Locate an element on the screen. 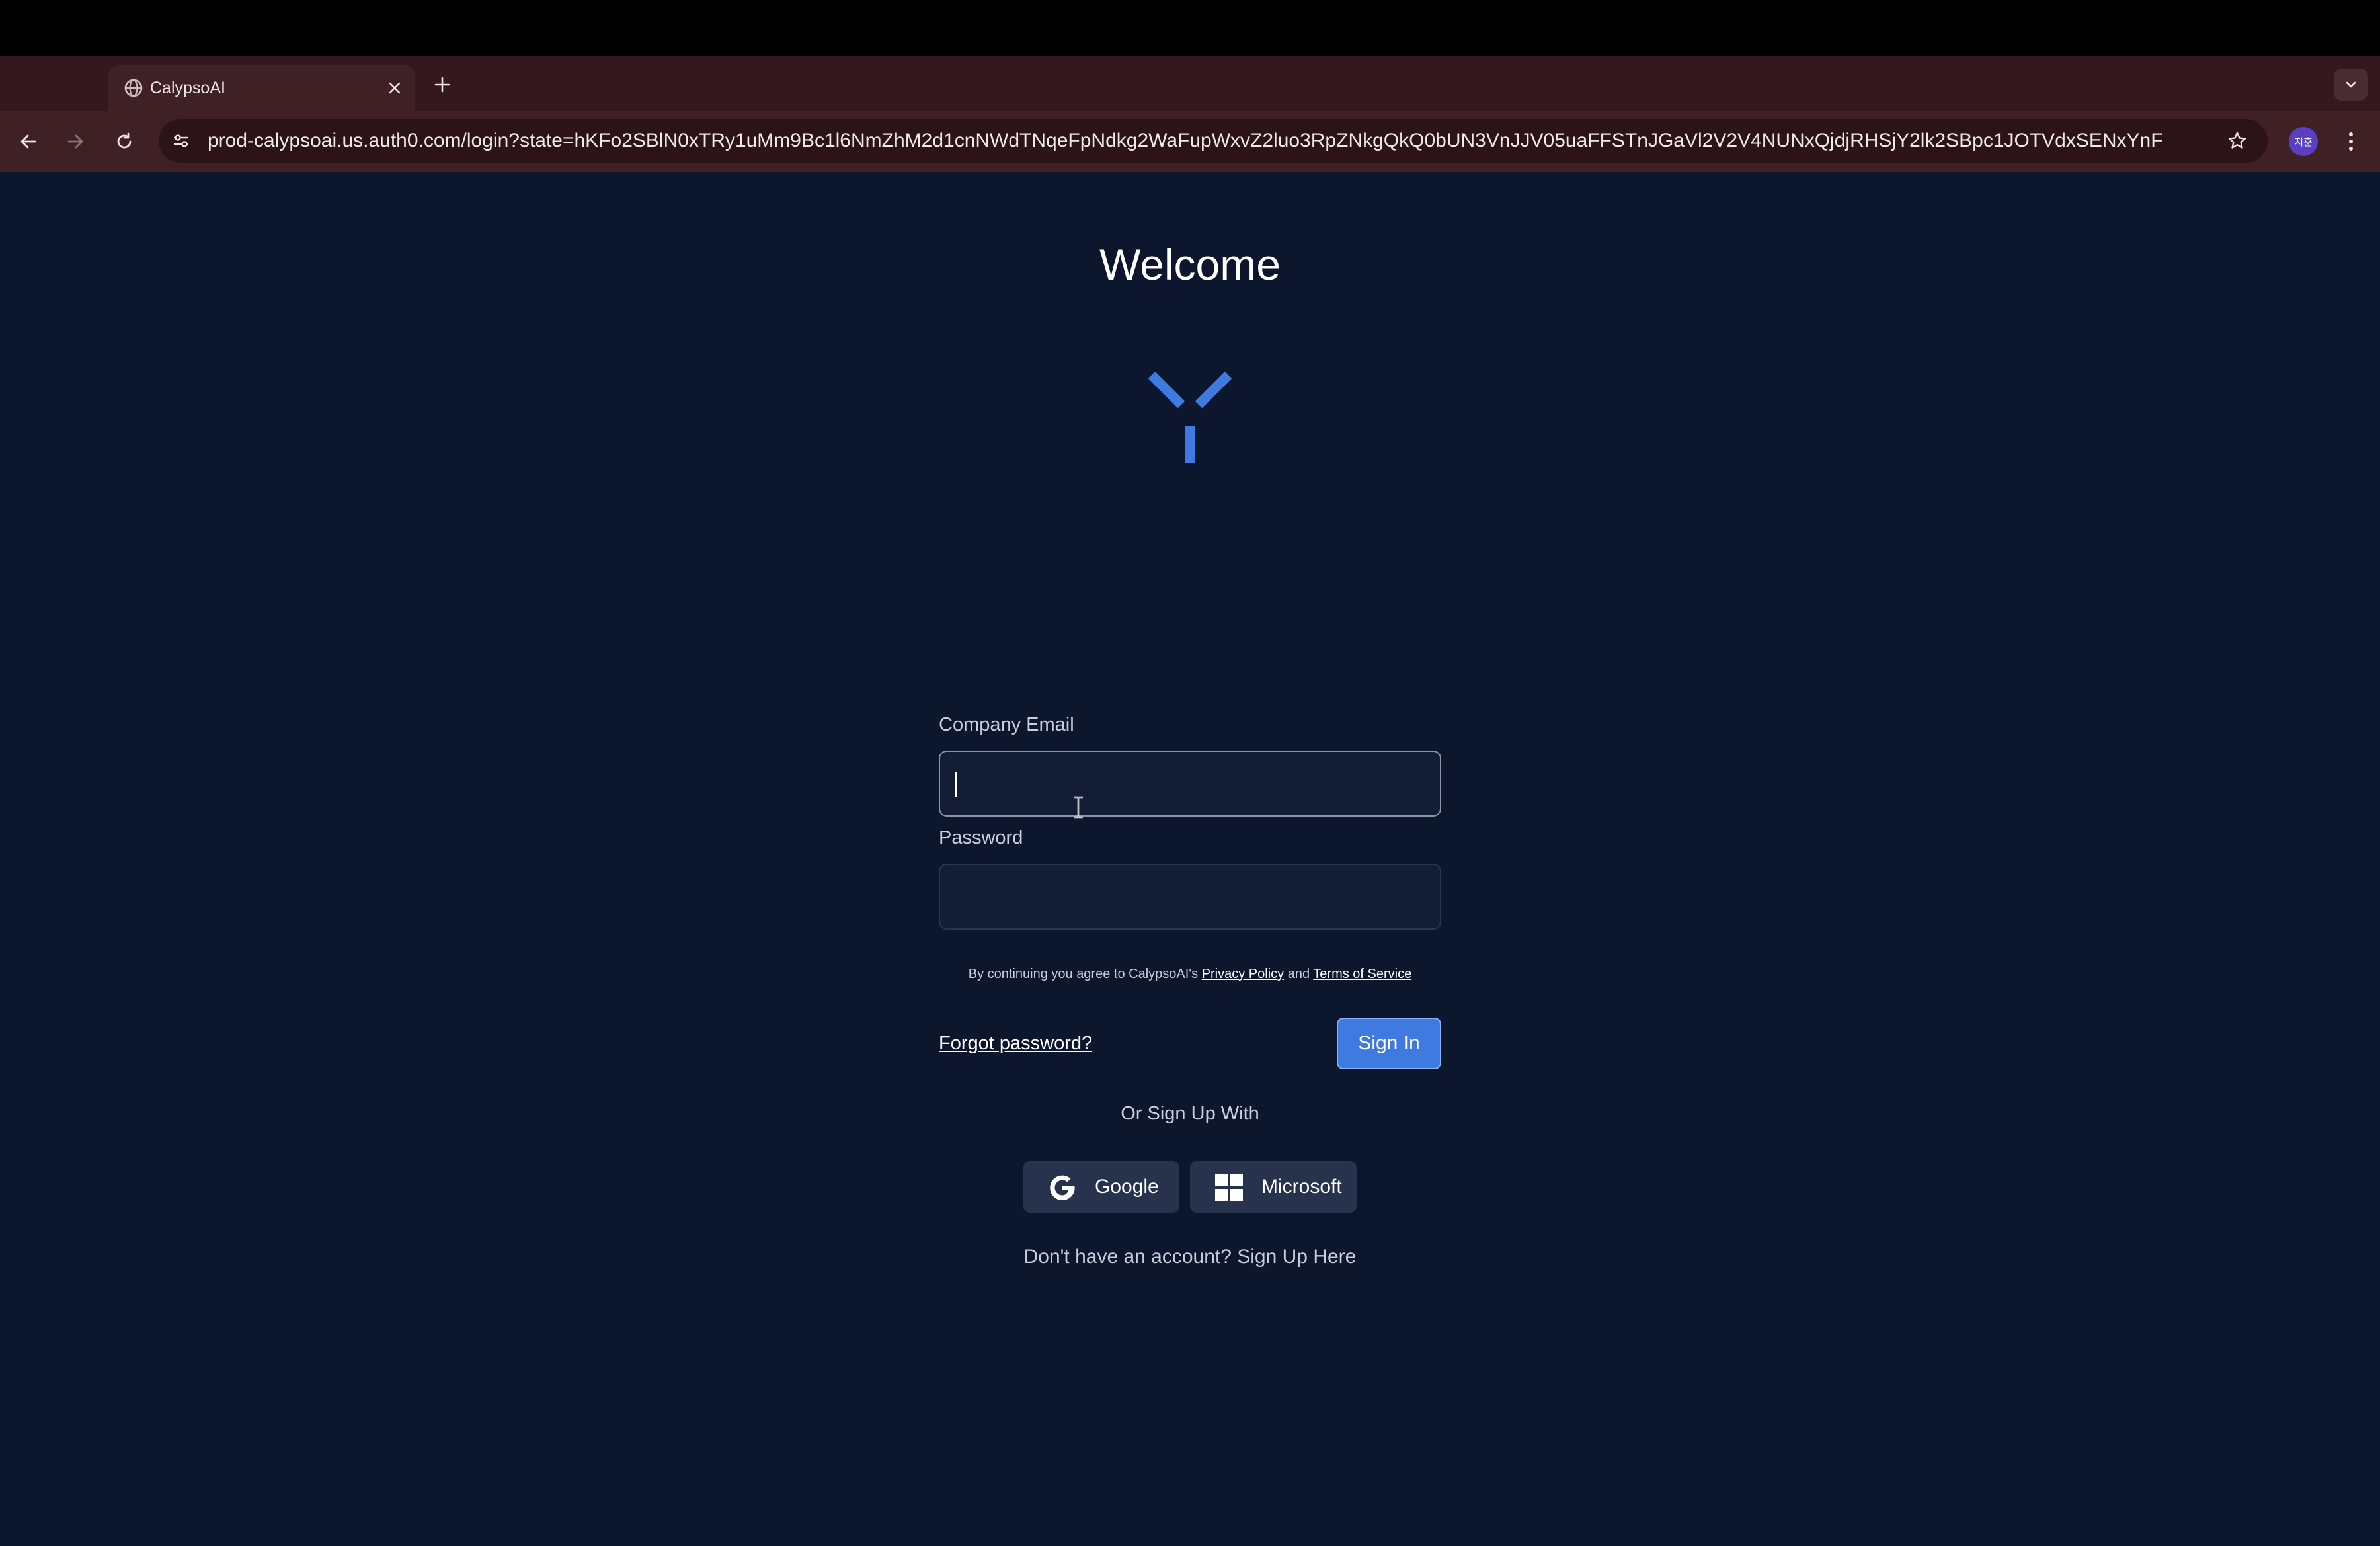 Image resolution: width=2380 pixels, height=1546 pixels. legal-and: and is located at coordinates (1298, 974).